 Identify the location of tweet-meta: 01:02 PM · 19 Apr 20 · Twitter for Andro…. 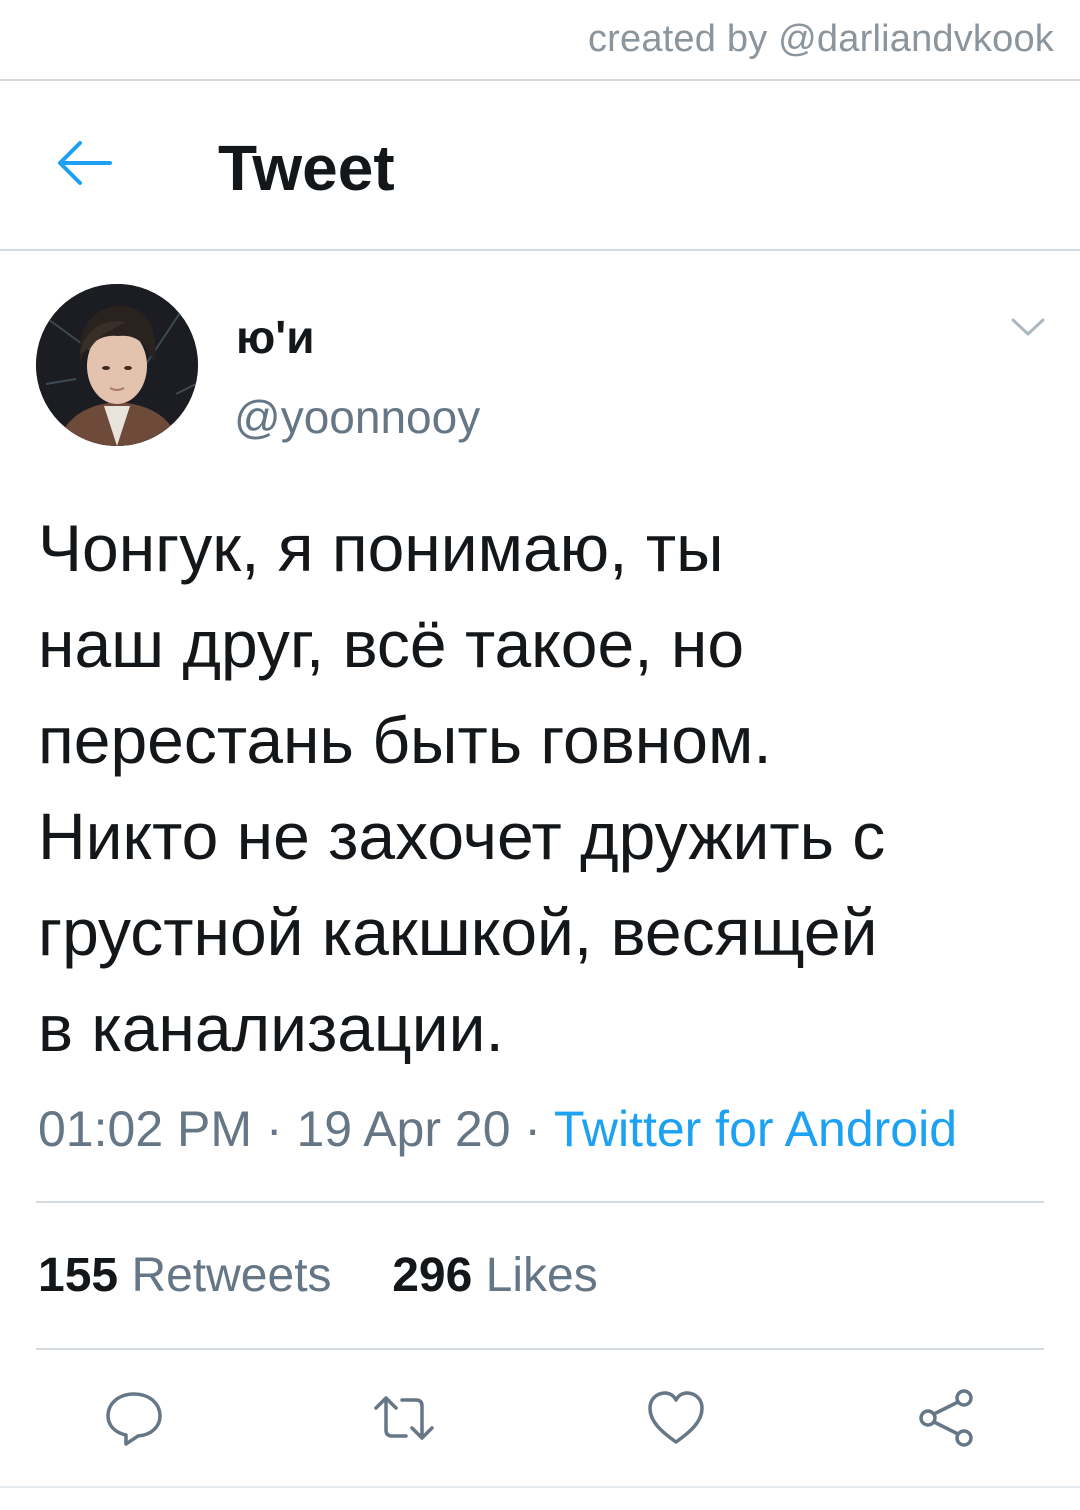
(497, 1129).